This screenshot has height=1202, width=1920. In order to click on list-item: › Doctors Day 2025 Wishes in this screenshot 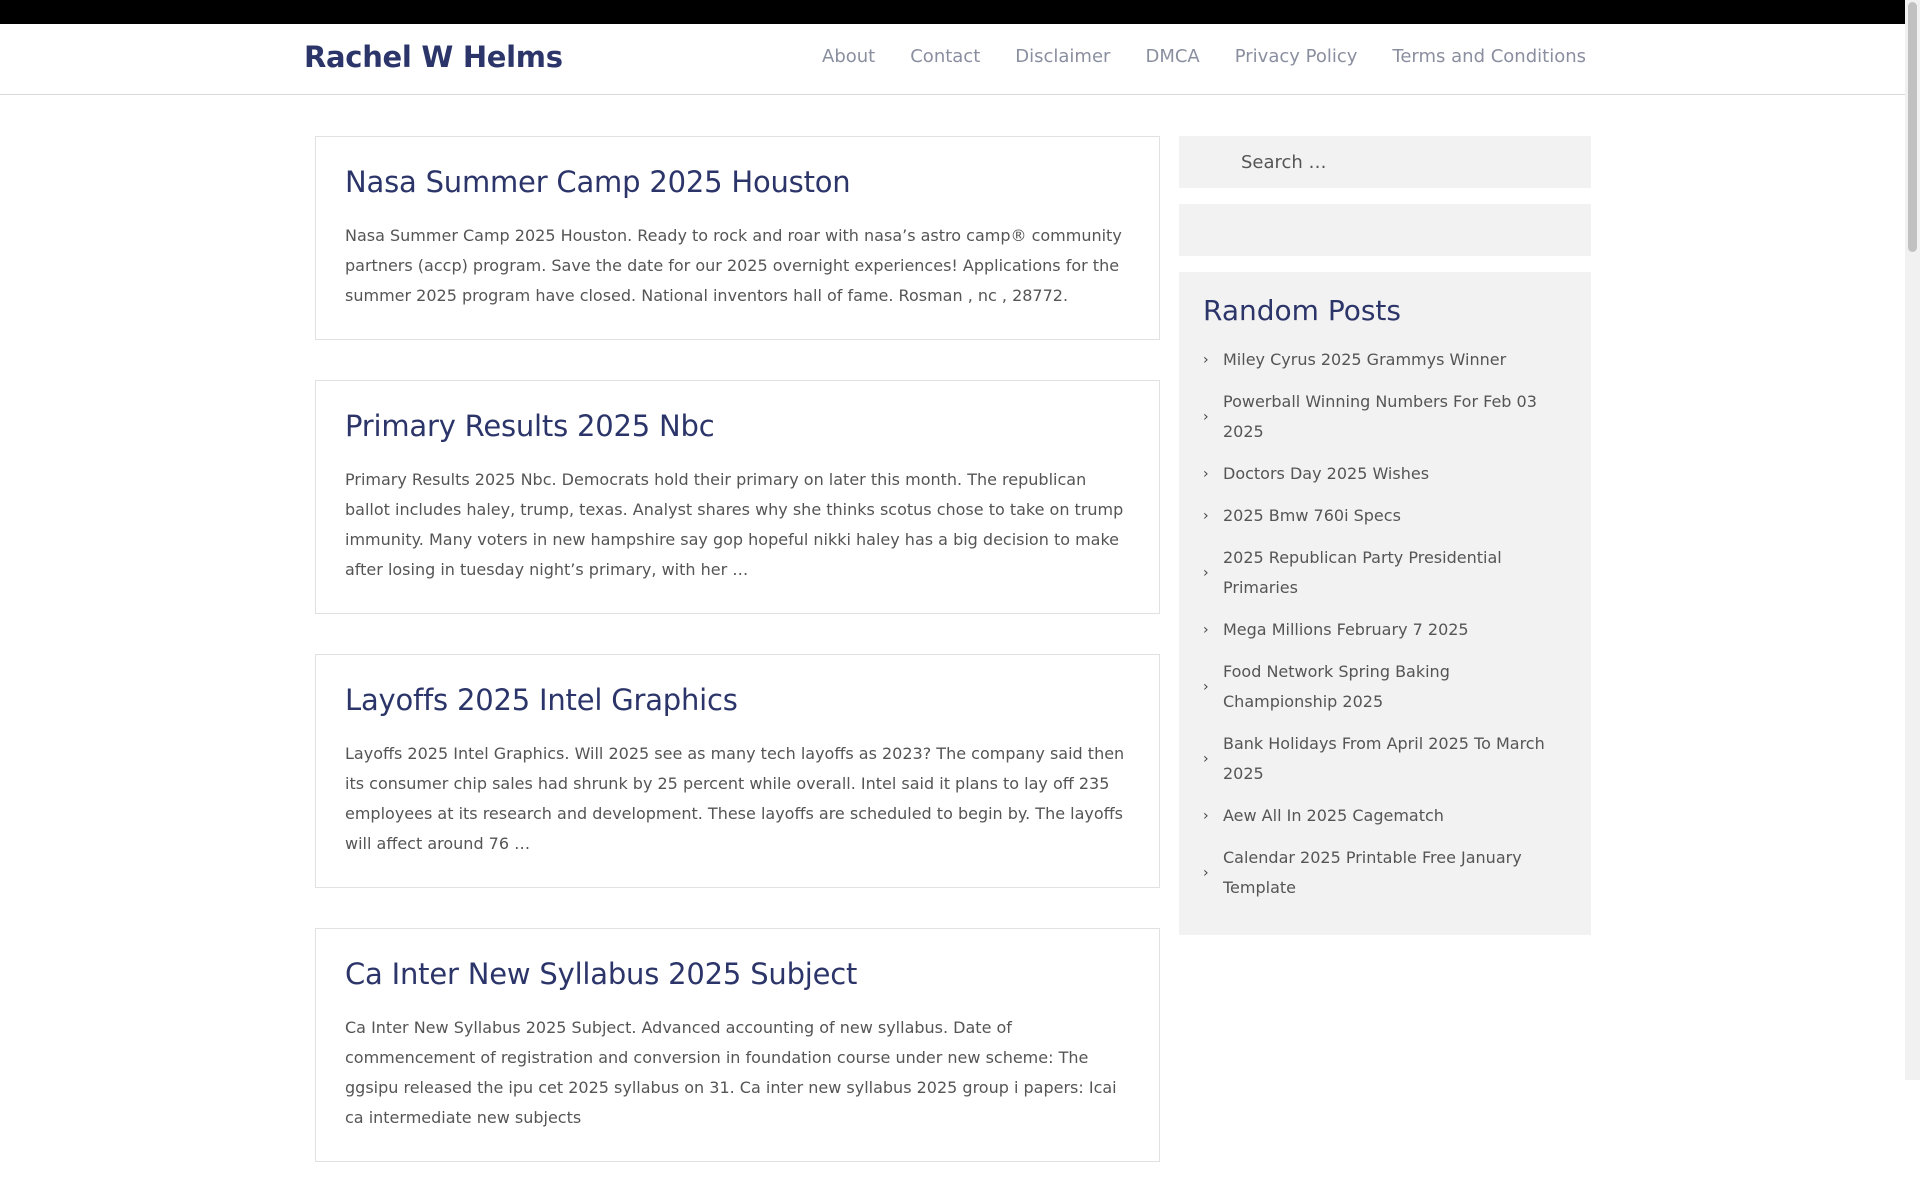, I will do `click(1385, 474)`.